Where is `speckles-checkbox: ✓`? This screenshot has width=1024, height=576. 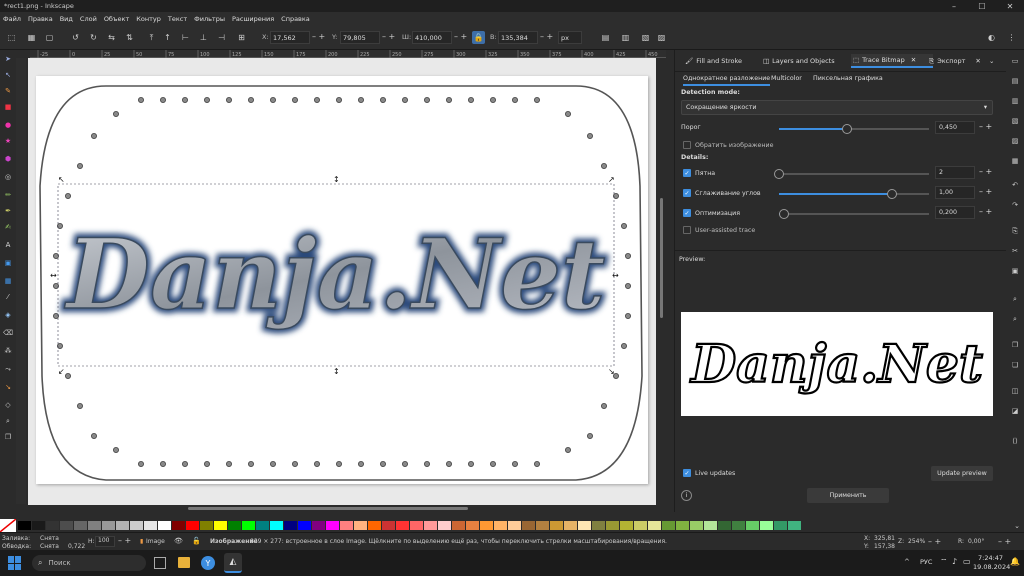
speckles-checkbox: ✓ is located at coordinates (687, 173).